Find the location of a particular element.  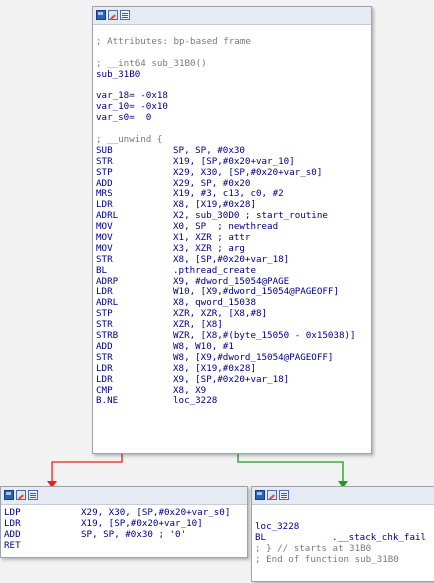

operands: SP, SP, #0x30 is located at coordinates (209, 150).